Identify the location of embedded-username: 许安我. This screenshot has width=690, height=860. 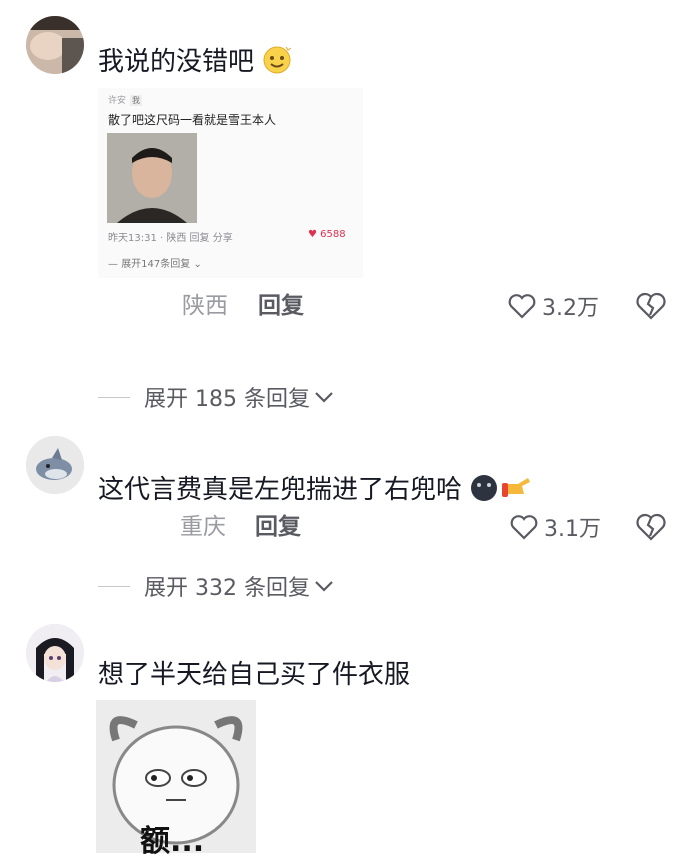
(125, 100).